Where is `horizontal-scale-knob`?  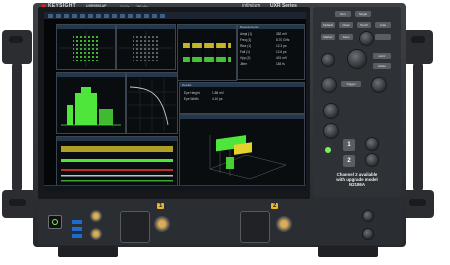
horizontal-scale-knob is located at coordinates (357, 59).